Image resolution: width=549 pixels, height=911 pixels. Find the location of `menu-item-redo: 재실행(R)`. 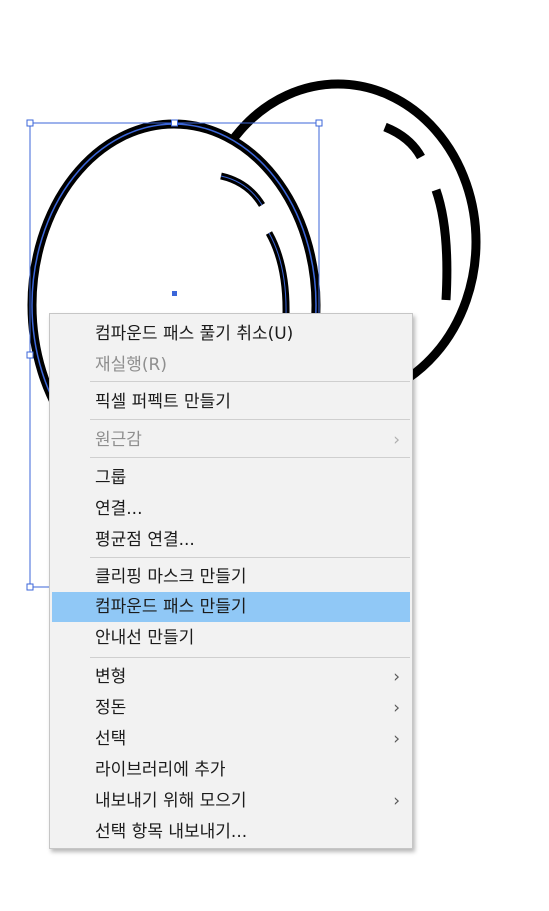

menu-item-redo: 재실행(R) is located at coordinates (231, 365).